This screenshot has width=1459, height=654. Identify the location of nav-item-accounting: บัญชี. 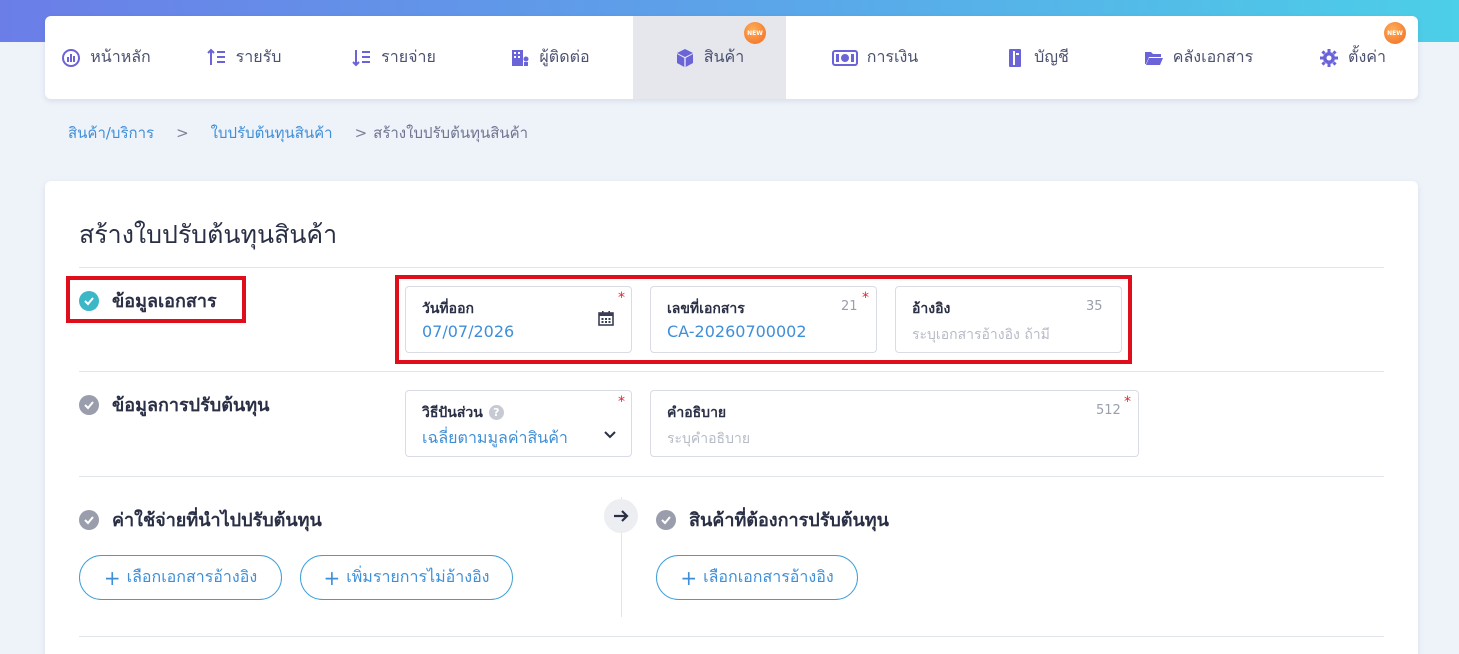
(1037, 57).